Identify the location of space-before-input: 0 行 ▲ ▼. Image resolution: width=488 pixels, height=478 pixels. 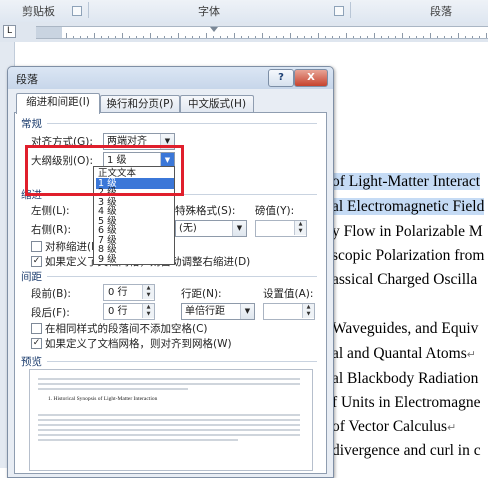
(129, 292).